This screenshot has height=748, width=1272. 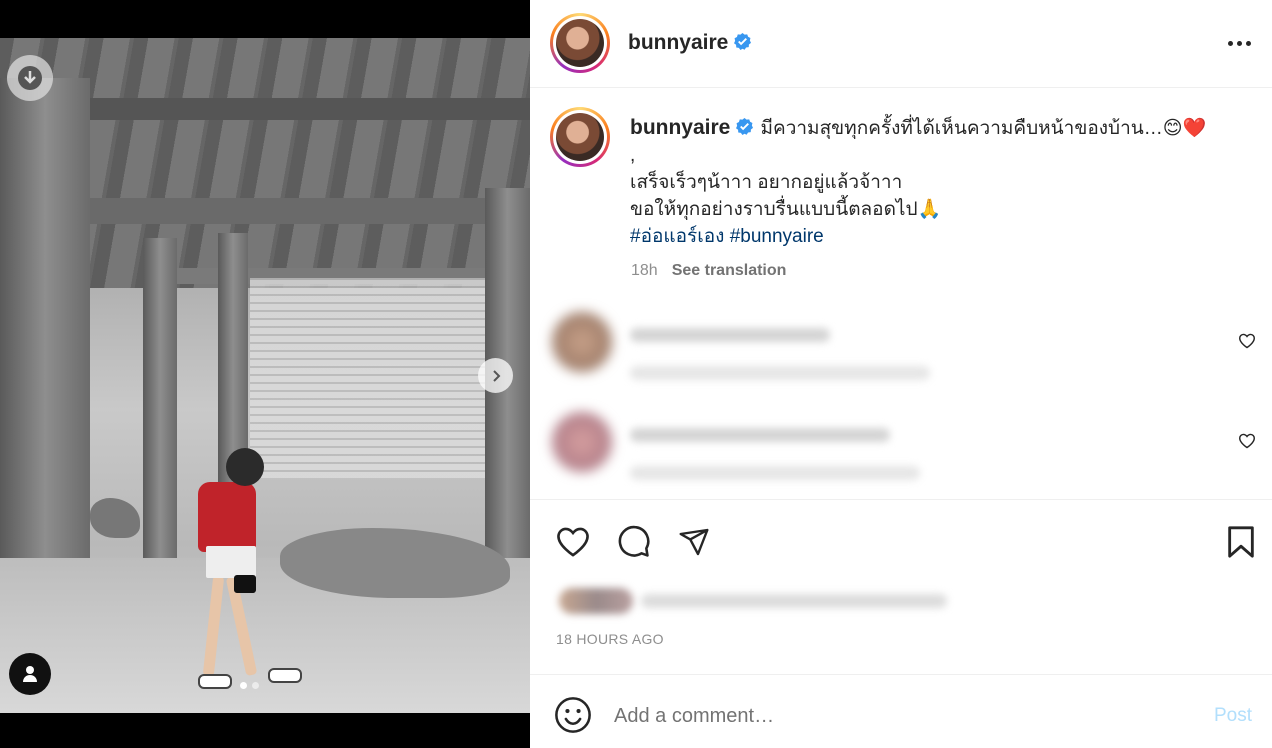 I want to click on comment-icon, so click(x=634, y=541).